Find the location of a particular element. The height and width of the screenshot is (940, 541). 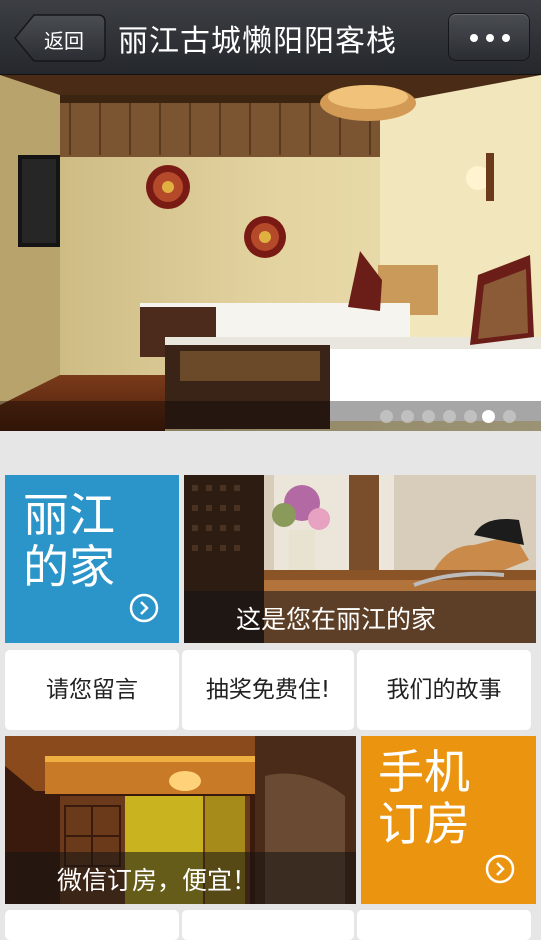

lottery-button: 抽奖免费住! is located at coordinates (268, 690).